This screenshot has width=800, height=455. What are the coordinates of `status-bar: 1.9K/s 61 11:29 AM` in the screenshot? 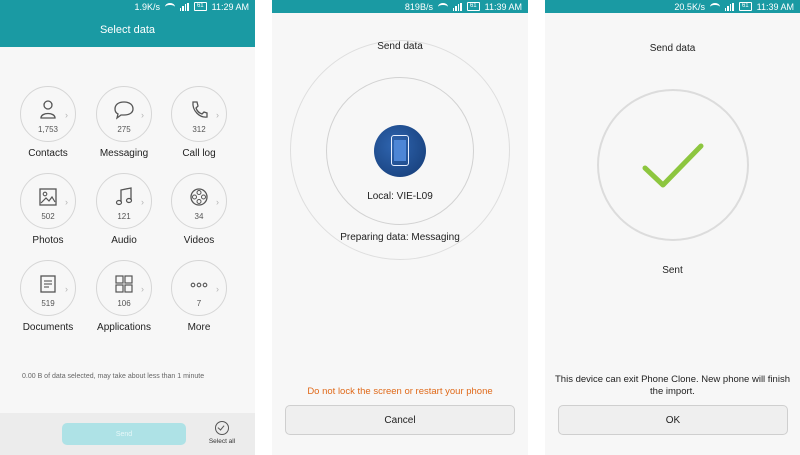 It's located at (127, 6).